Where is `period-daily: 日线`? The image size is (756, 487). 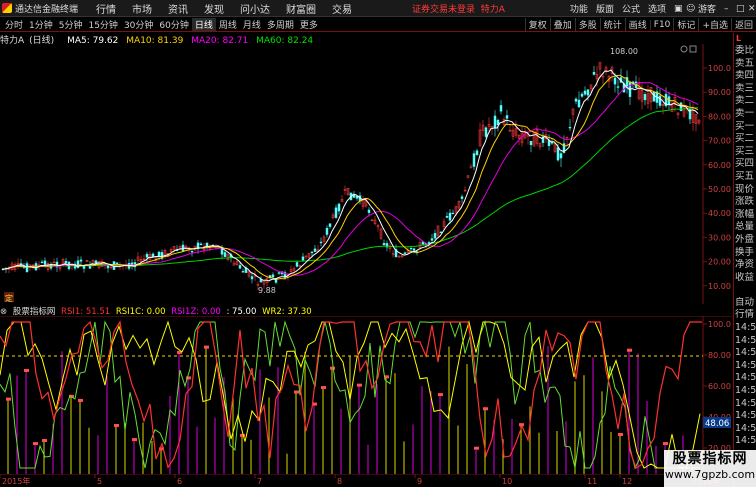
period-daily: 日线 is located at coordinates (203, 24).